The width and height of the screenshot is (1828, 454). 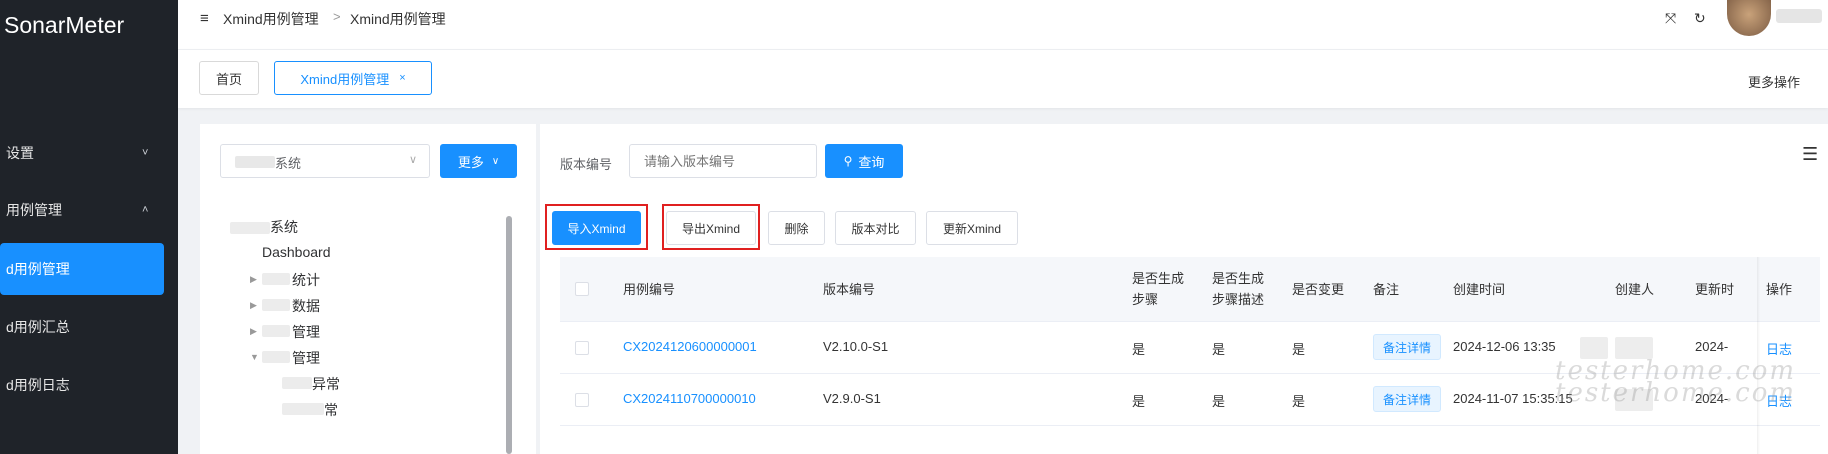 What do you see at coordinates (1504, 346) in the screenshot?
I see `created-at-cell: 2024-12-06 13:35` at bounding box center [1504, 346].